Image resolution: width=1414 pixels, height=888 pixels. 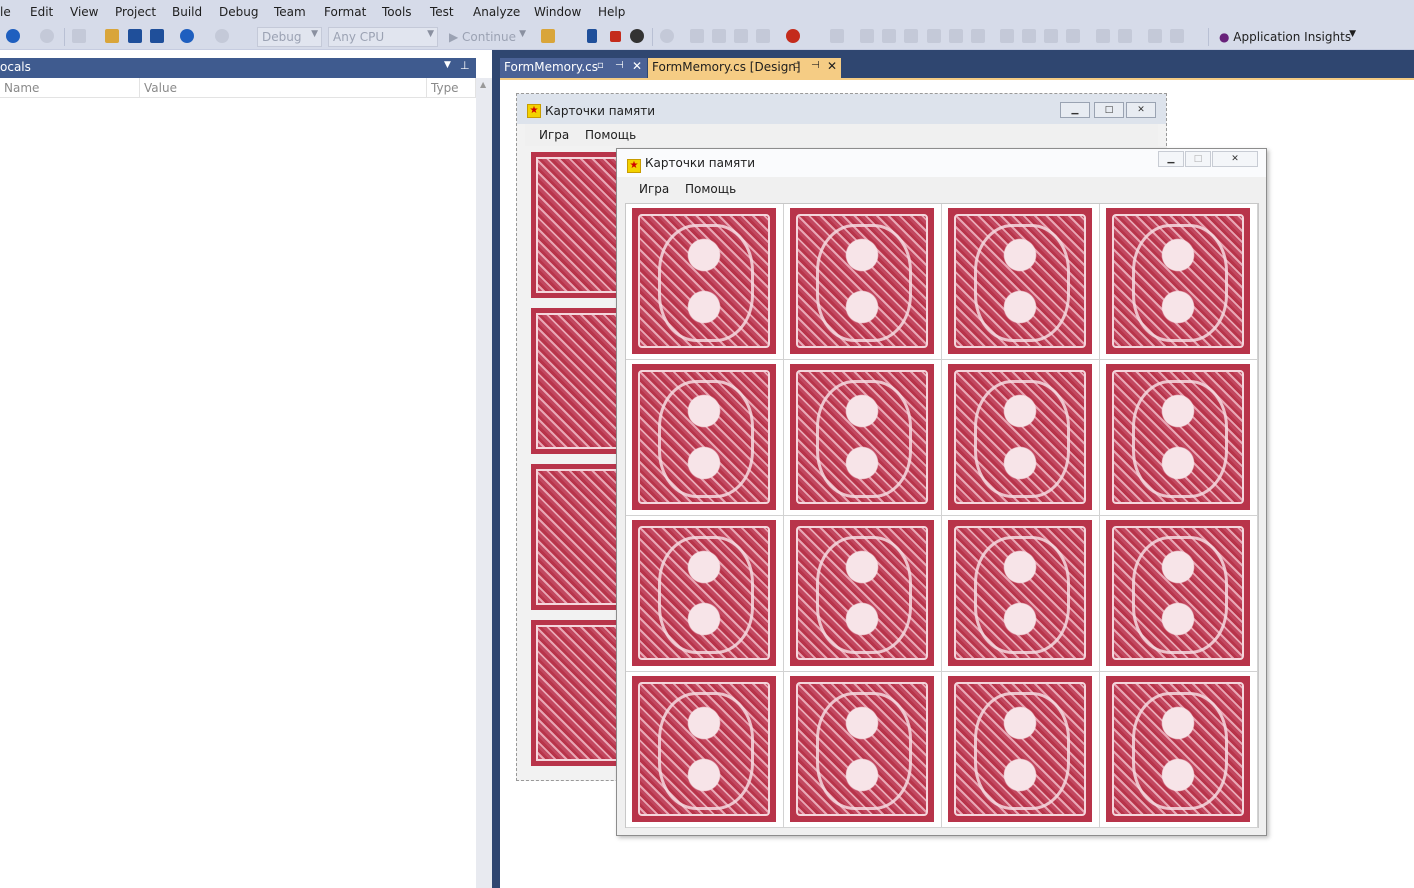 What do you see at coordinates (447, 65) in the screenshot?
I see `dropdown-icon: ▼` at bounding box center [447, 65].